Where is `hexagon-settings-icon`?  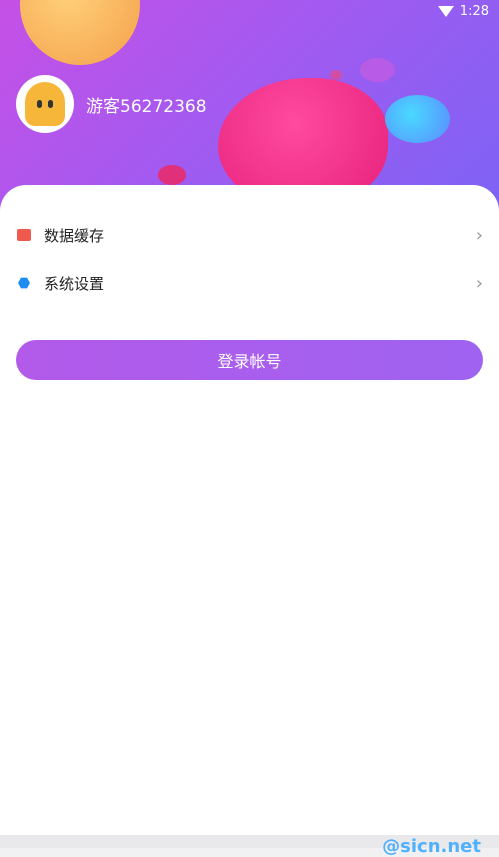 hexagon-settings-icon is located at coordinates (24, 283).